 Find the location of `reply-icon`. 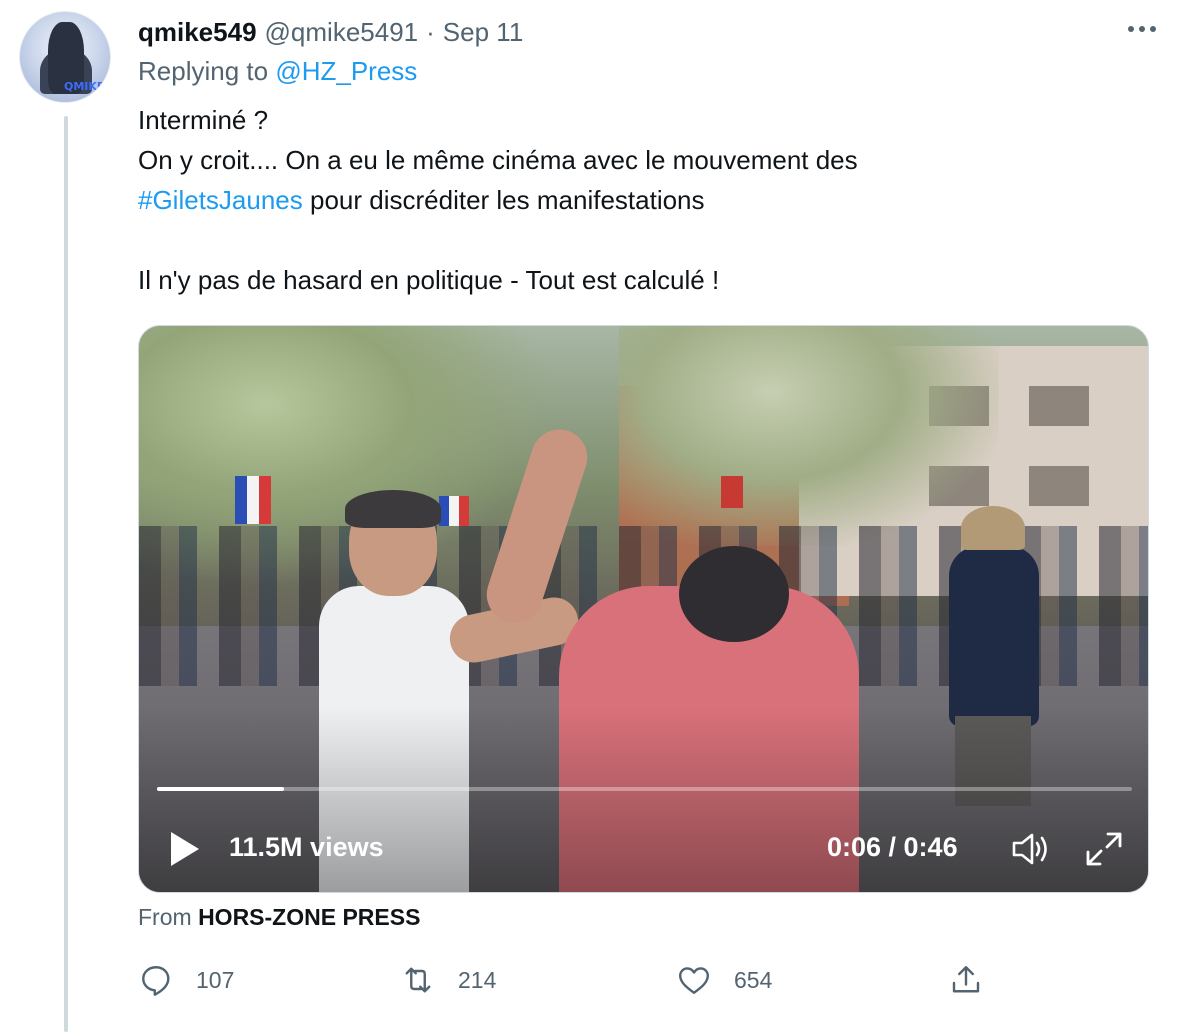

reply-icon is located at coordinates (156, 981).